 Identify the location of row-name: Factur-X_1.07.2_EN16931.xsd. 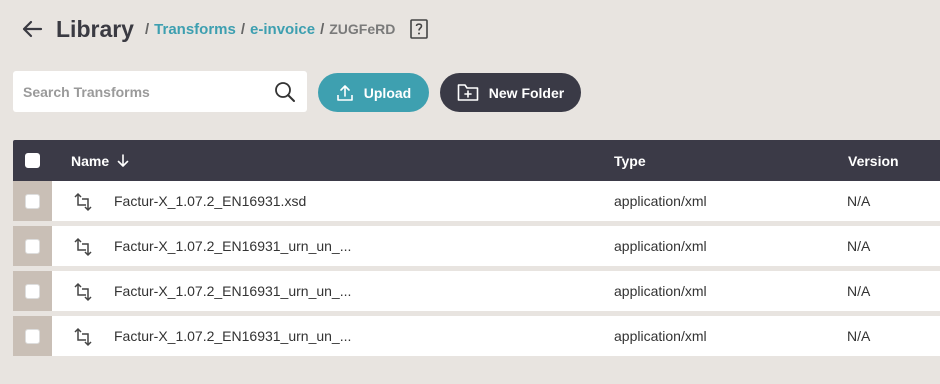
(210, 201).